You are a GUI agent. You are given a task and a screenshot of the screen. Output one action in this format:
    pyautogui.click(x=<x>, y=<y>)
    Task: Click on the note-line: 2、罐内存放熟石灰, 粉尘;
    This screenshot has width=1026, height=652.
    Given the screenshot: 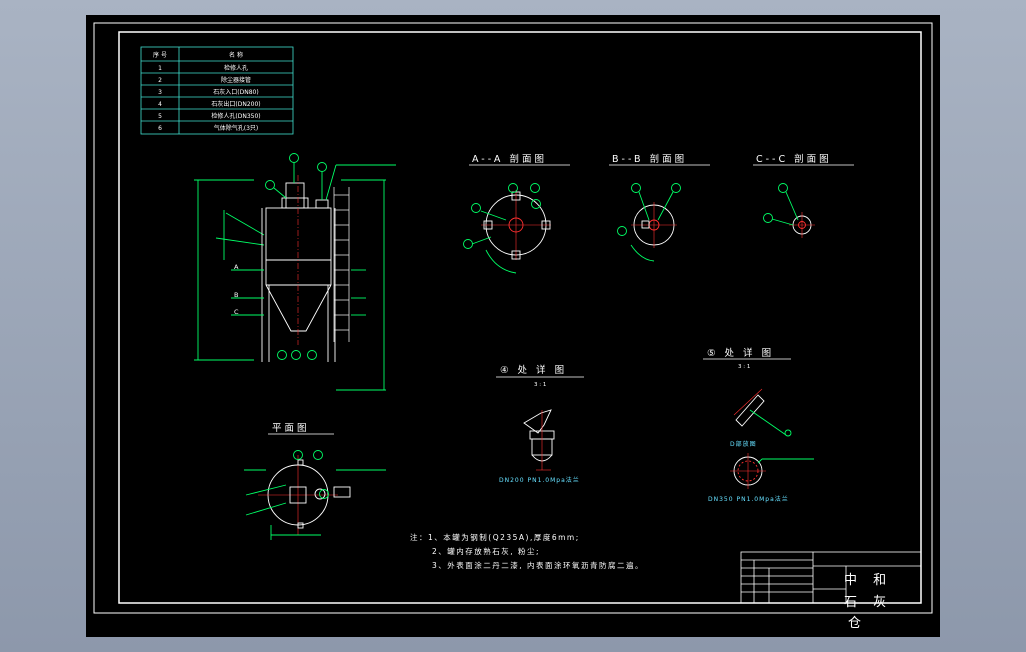 What is the action you would take?
    pyautogui.click(x=486, y=551)
    